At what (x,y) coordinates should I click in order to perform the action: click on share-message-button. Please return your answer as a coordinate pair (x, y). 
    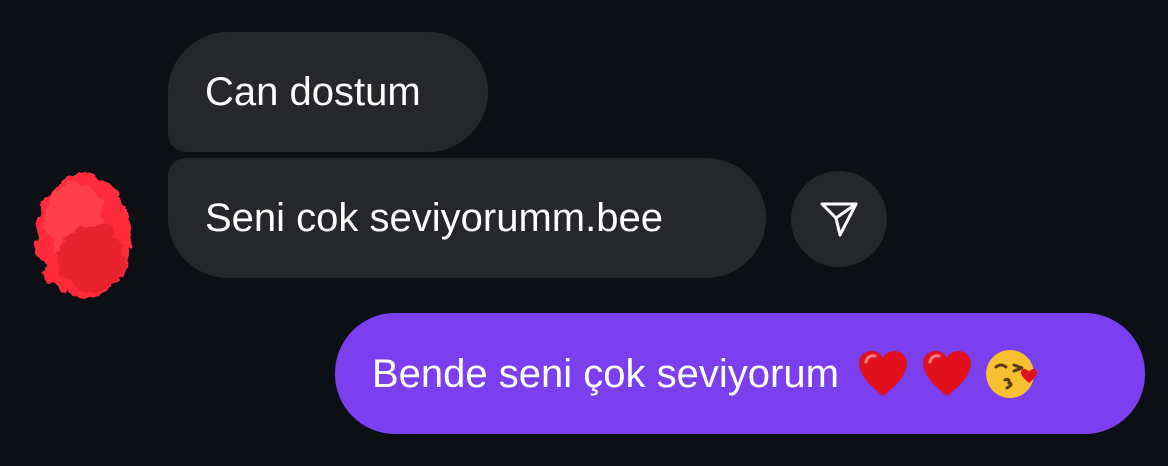
    Looking at the image, I should click on (839, 219).